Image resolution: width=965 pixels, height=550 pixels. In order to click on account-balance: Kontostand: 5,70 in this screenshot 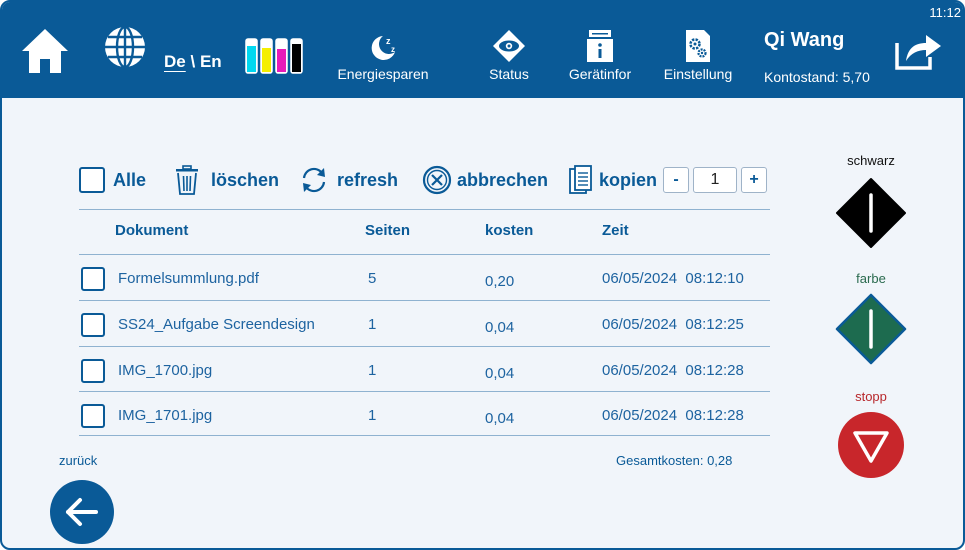, I will do `click(817, 77)`.